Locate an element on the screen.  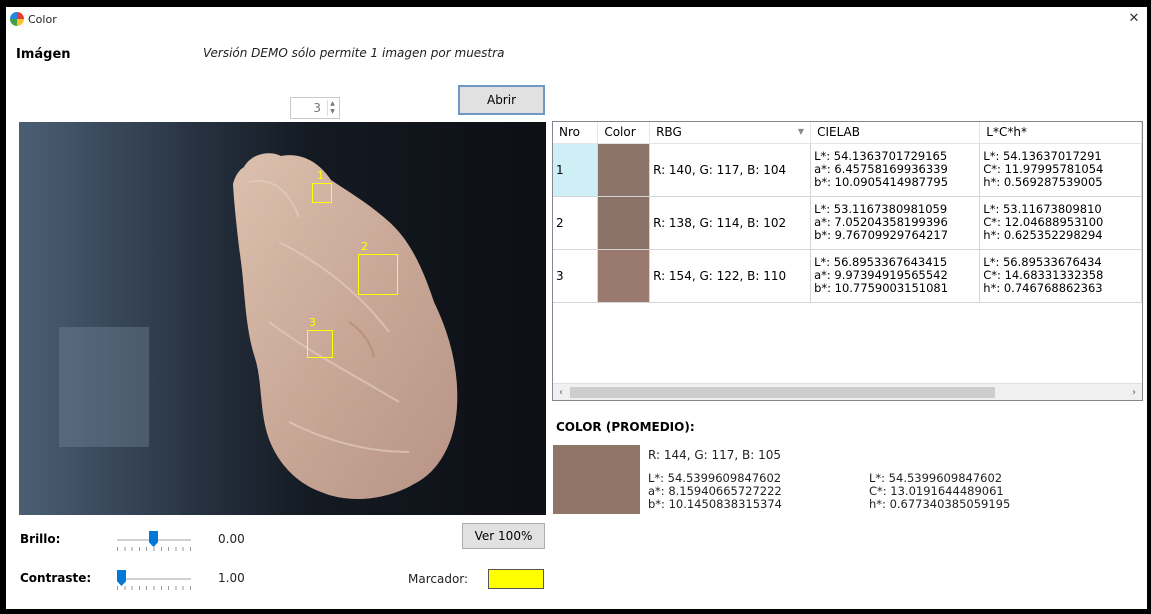
contrast-value: 1.00 is located at coordinates (231, 578).